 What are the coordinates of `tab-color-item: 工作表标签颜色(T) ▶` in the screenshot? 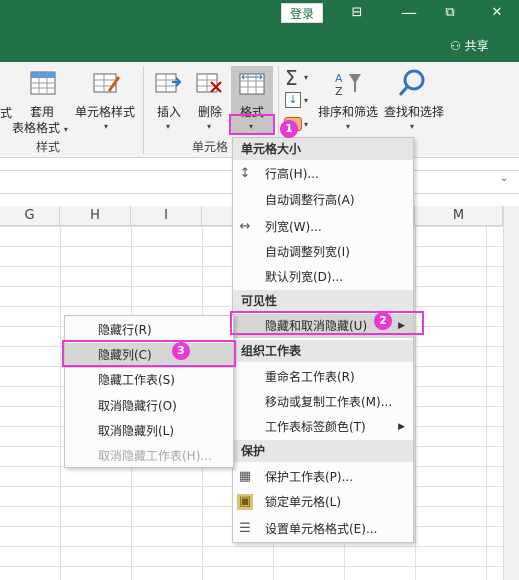 It's located at (323, 427).